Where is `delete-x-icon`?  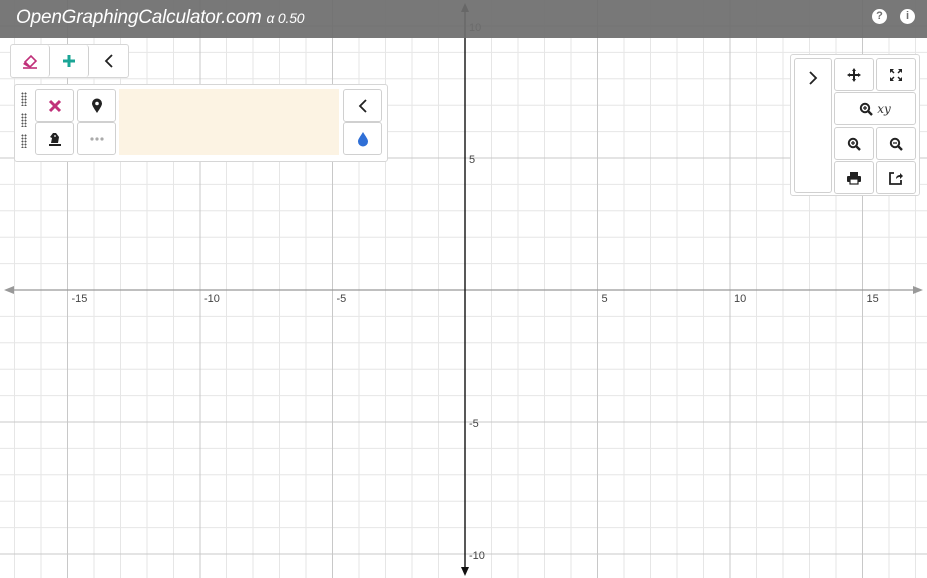
delete-x-icon is located at coordinates (54, 105).